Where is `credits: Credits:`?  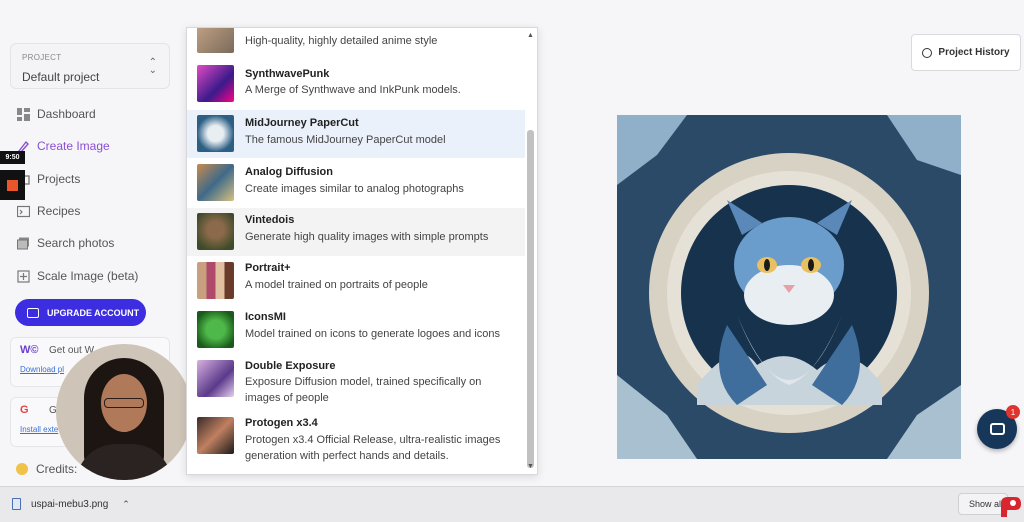
credits: Credits: is located at coordinates (46, 469).